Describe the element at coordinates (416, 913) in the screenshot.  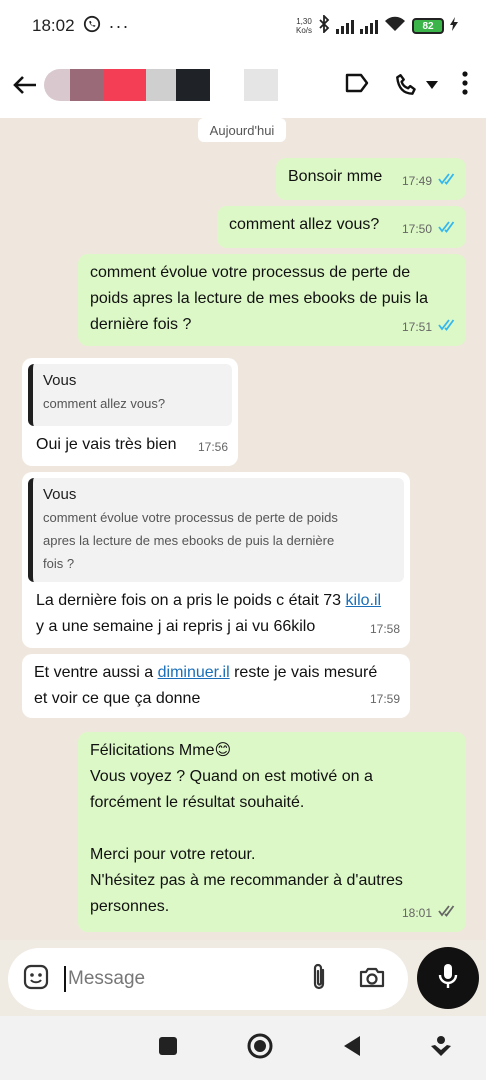
I see `message-time: 18:01` at that location.